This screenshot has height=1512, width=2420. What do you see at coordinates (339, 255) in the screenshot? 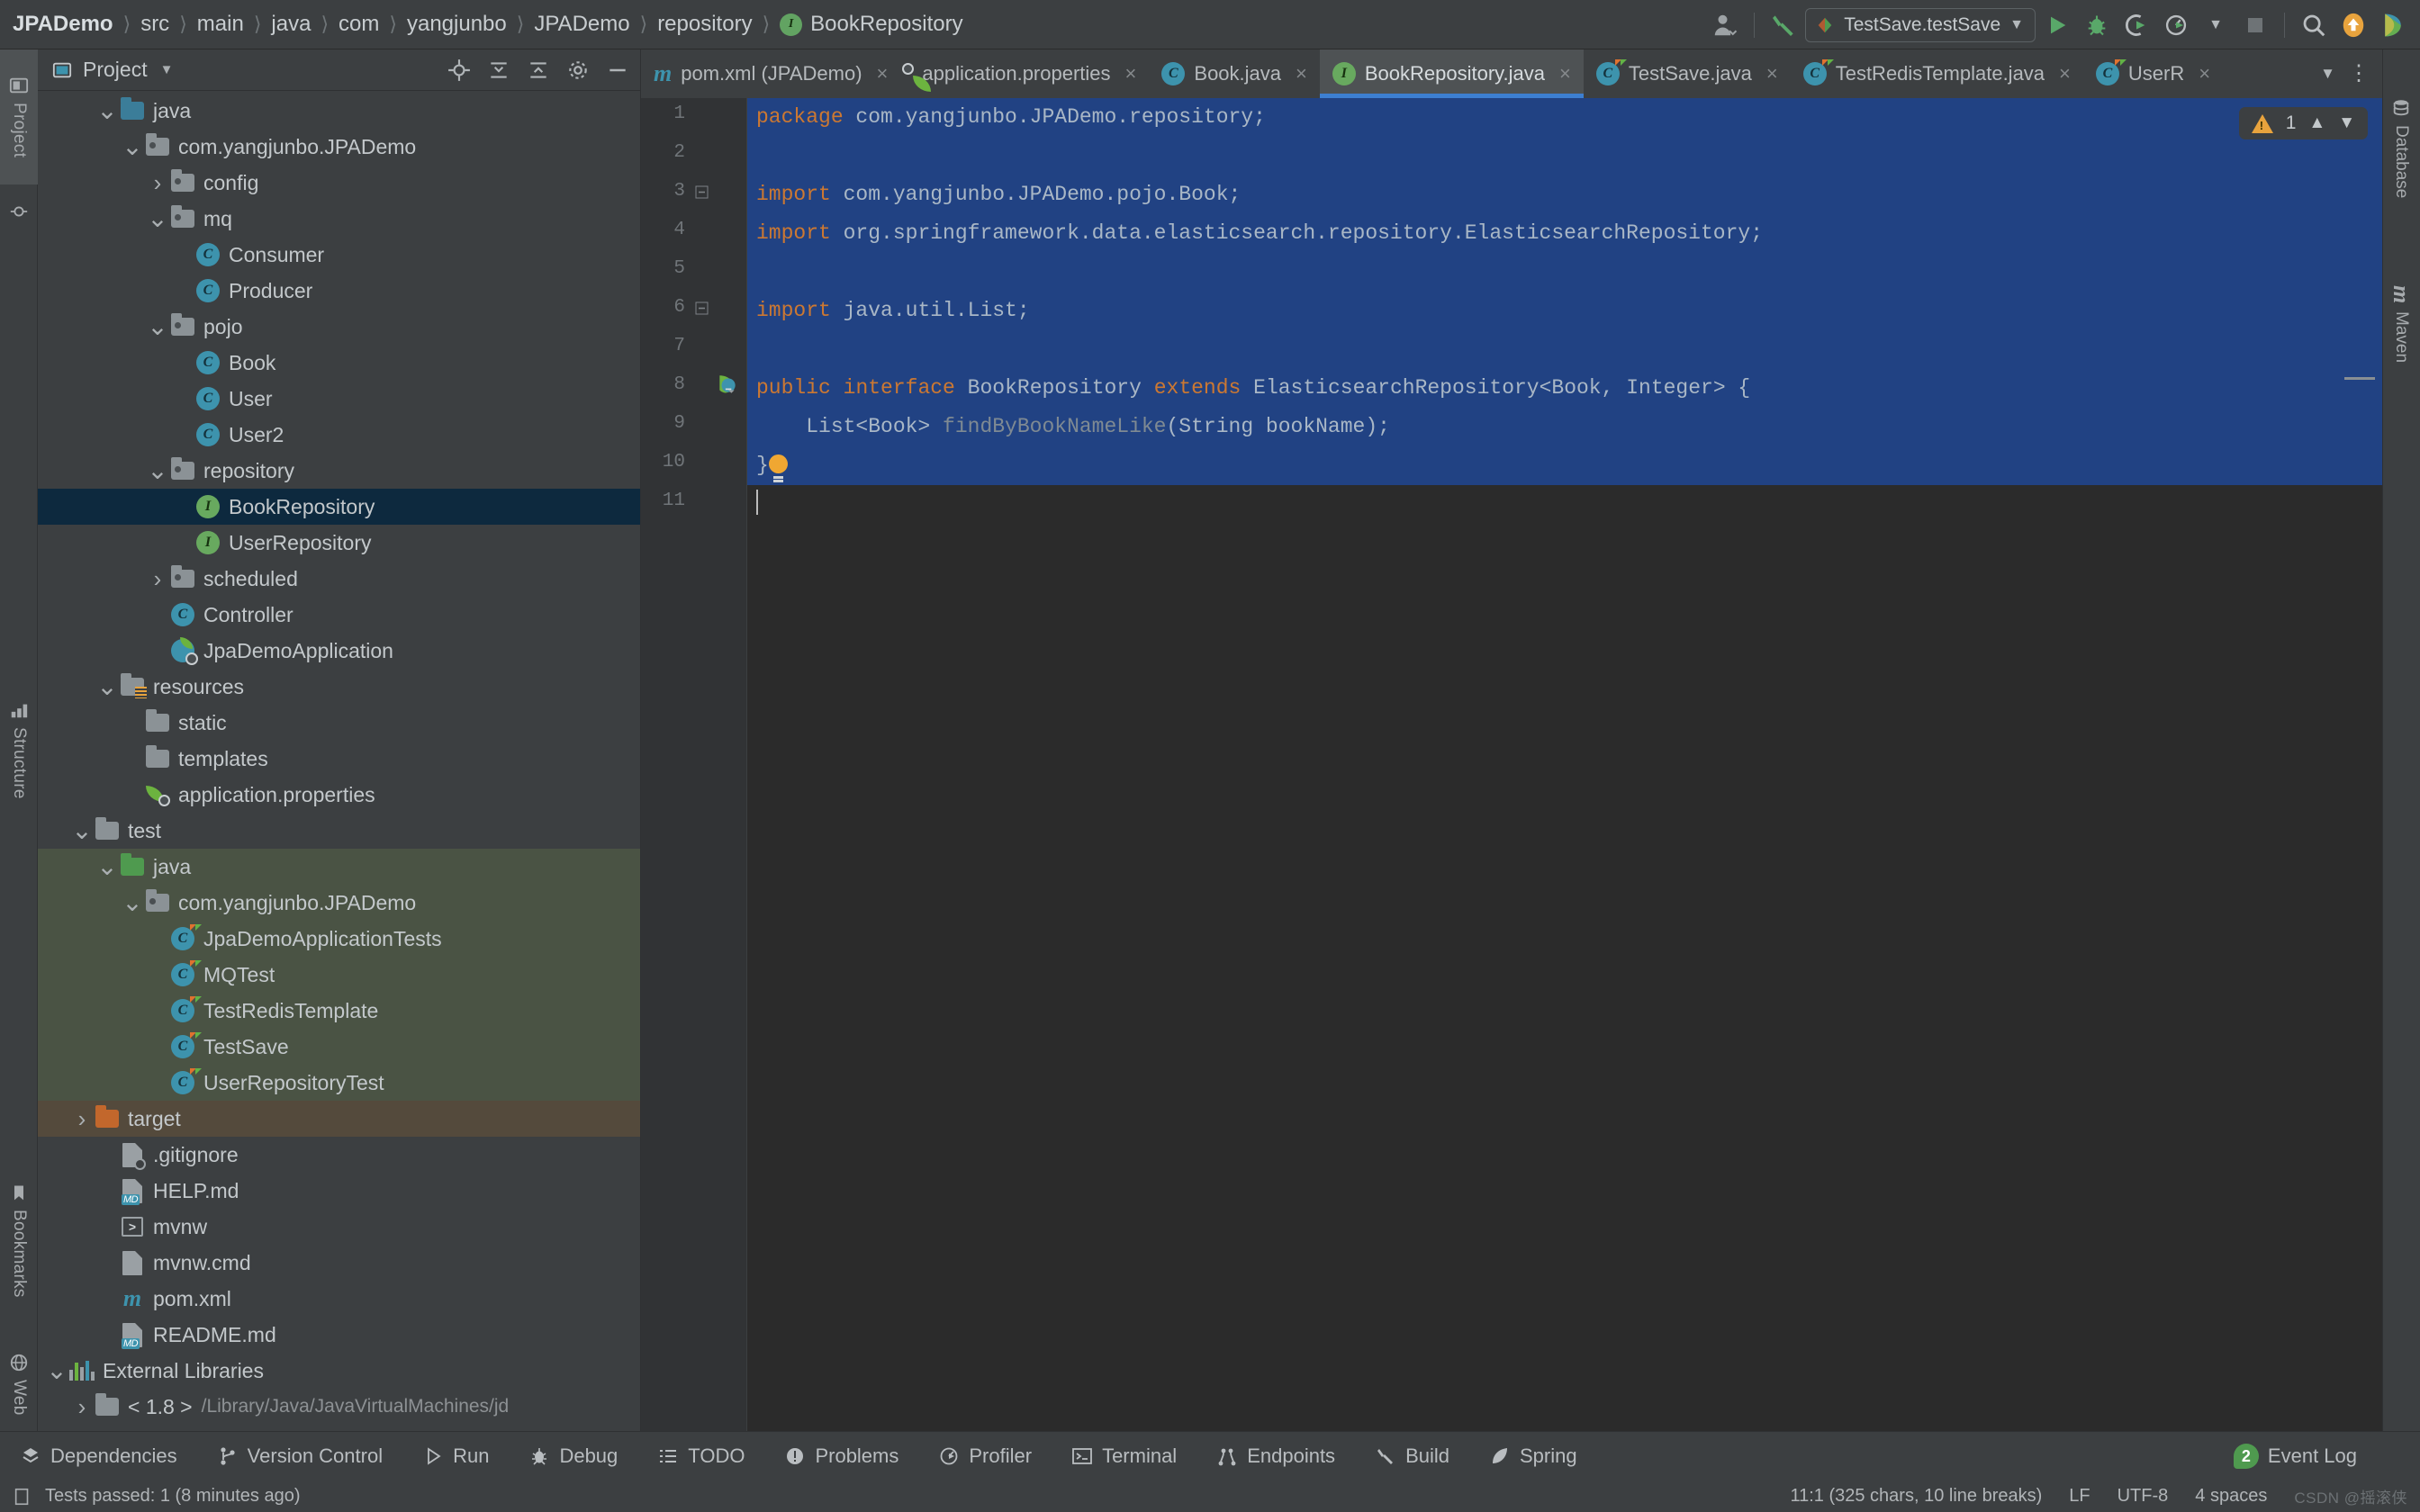
I see `tree-node-consumer: C Consumer` at bounding box center [339, 255].